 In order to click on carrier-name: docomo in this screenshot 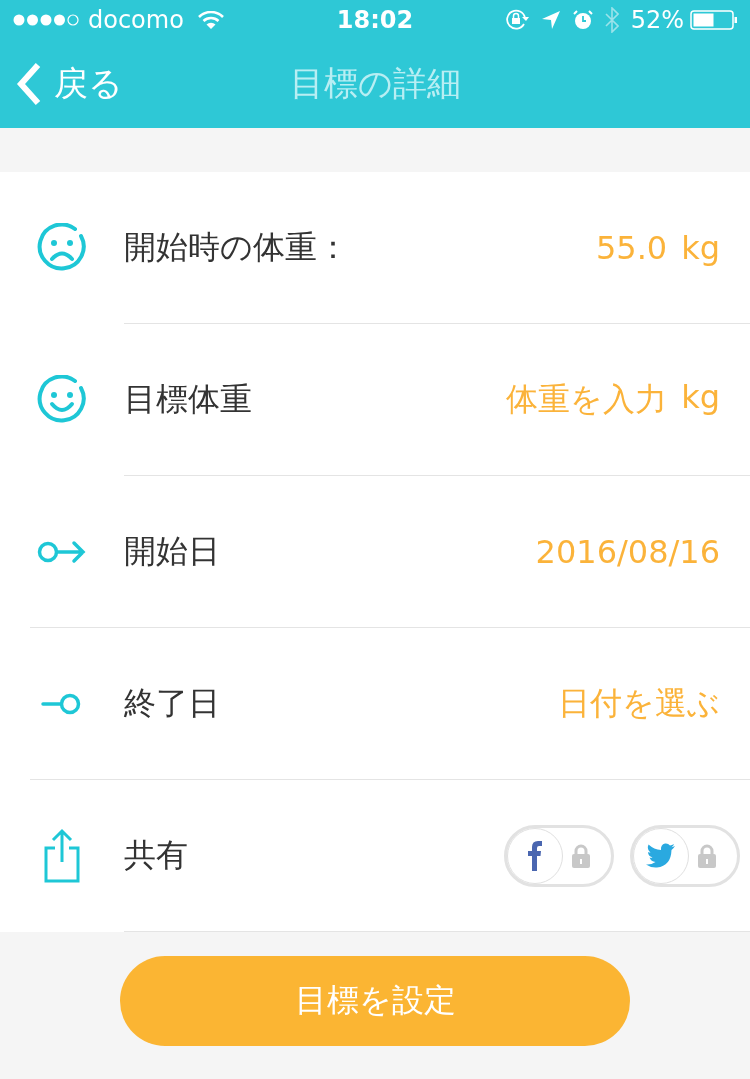, I will do `click(136, 20)`.